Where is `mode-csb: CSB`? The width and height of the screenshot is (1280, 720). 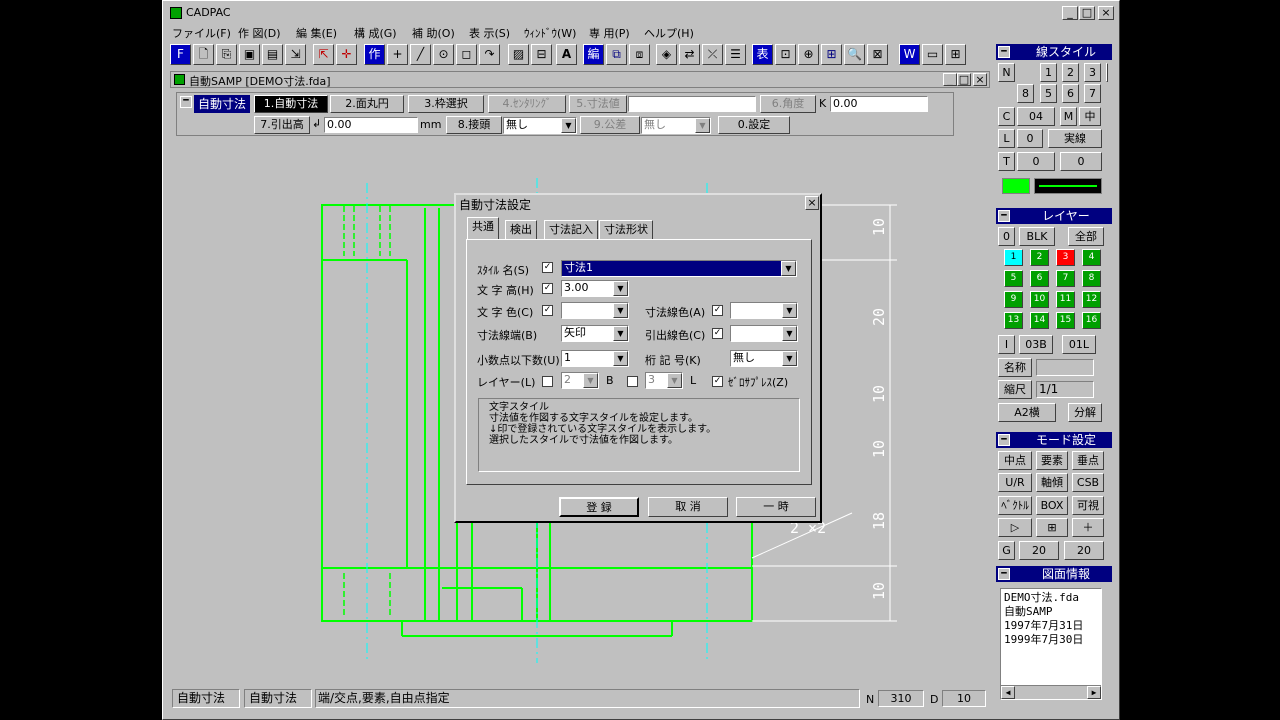
mode-csb: CSB is located at coordinates (1088, 482).